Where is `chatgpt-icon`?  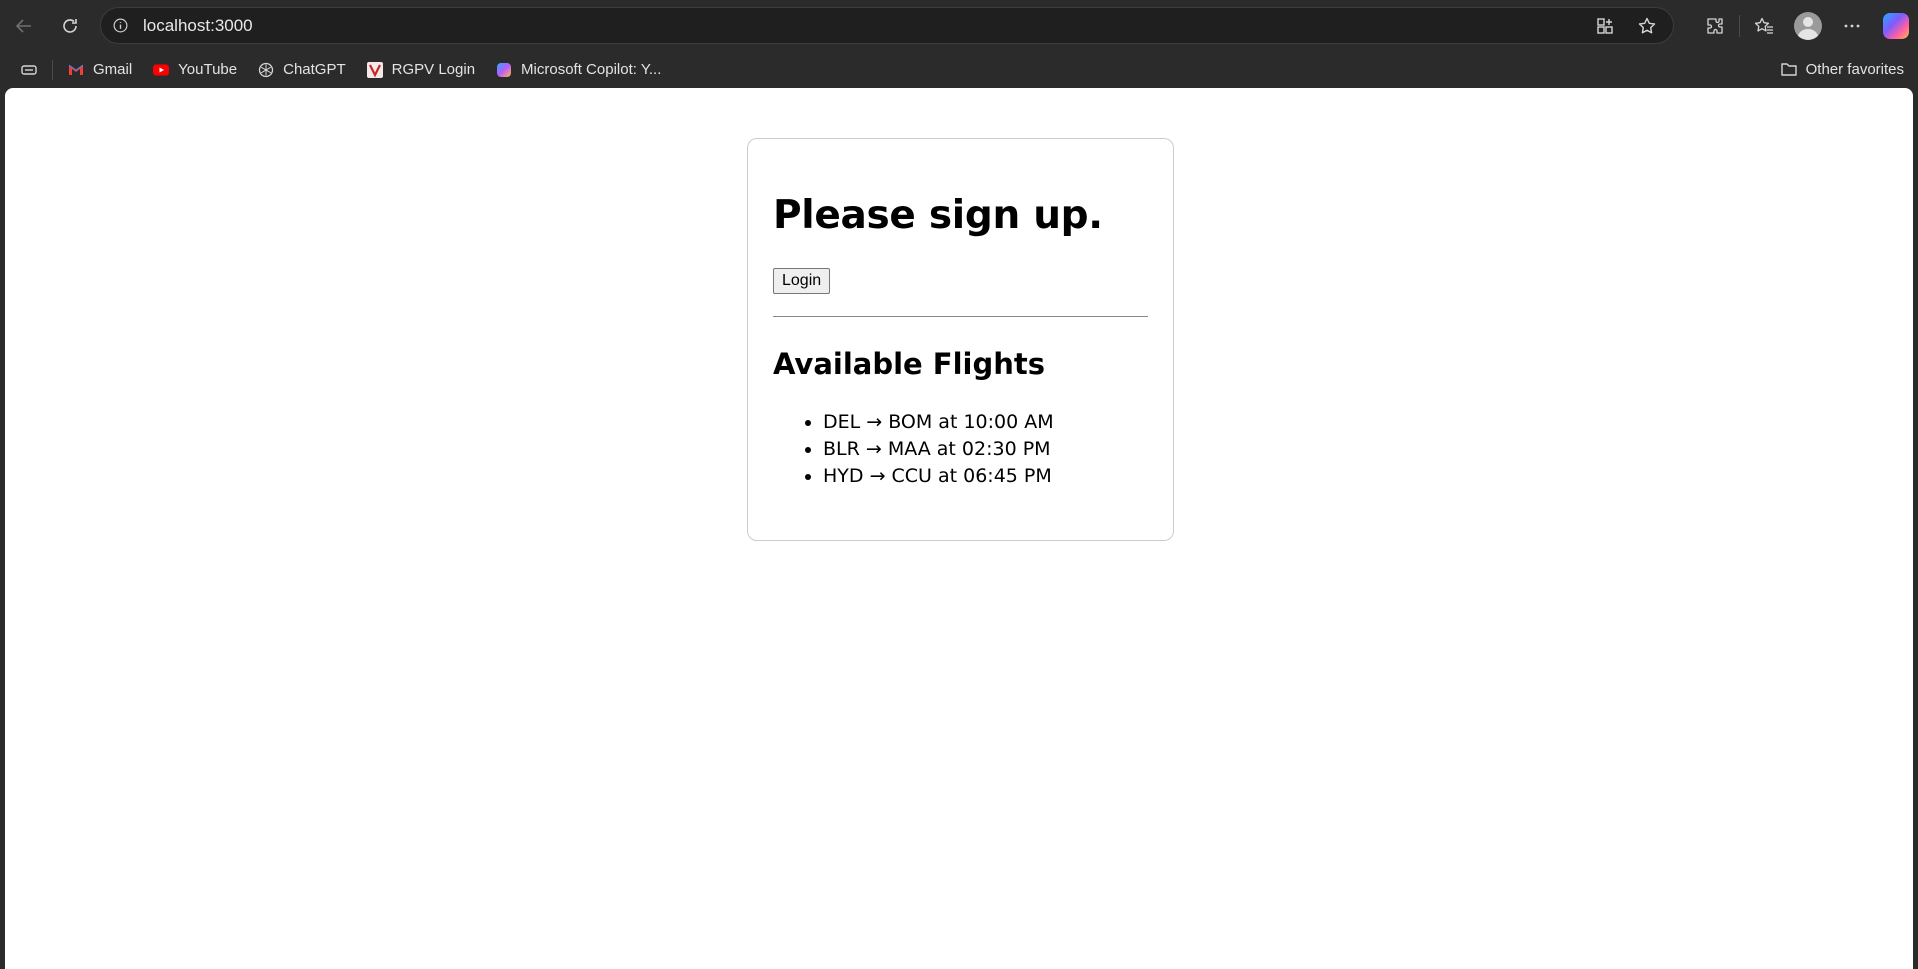 chatgpt-icon is located at coordinates (266, 70).